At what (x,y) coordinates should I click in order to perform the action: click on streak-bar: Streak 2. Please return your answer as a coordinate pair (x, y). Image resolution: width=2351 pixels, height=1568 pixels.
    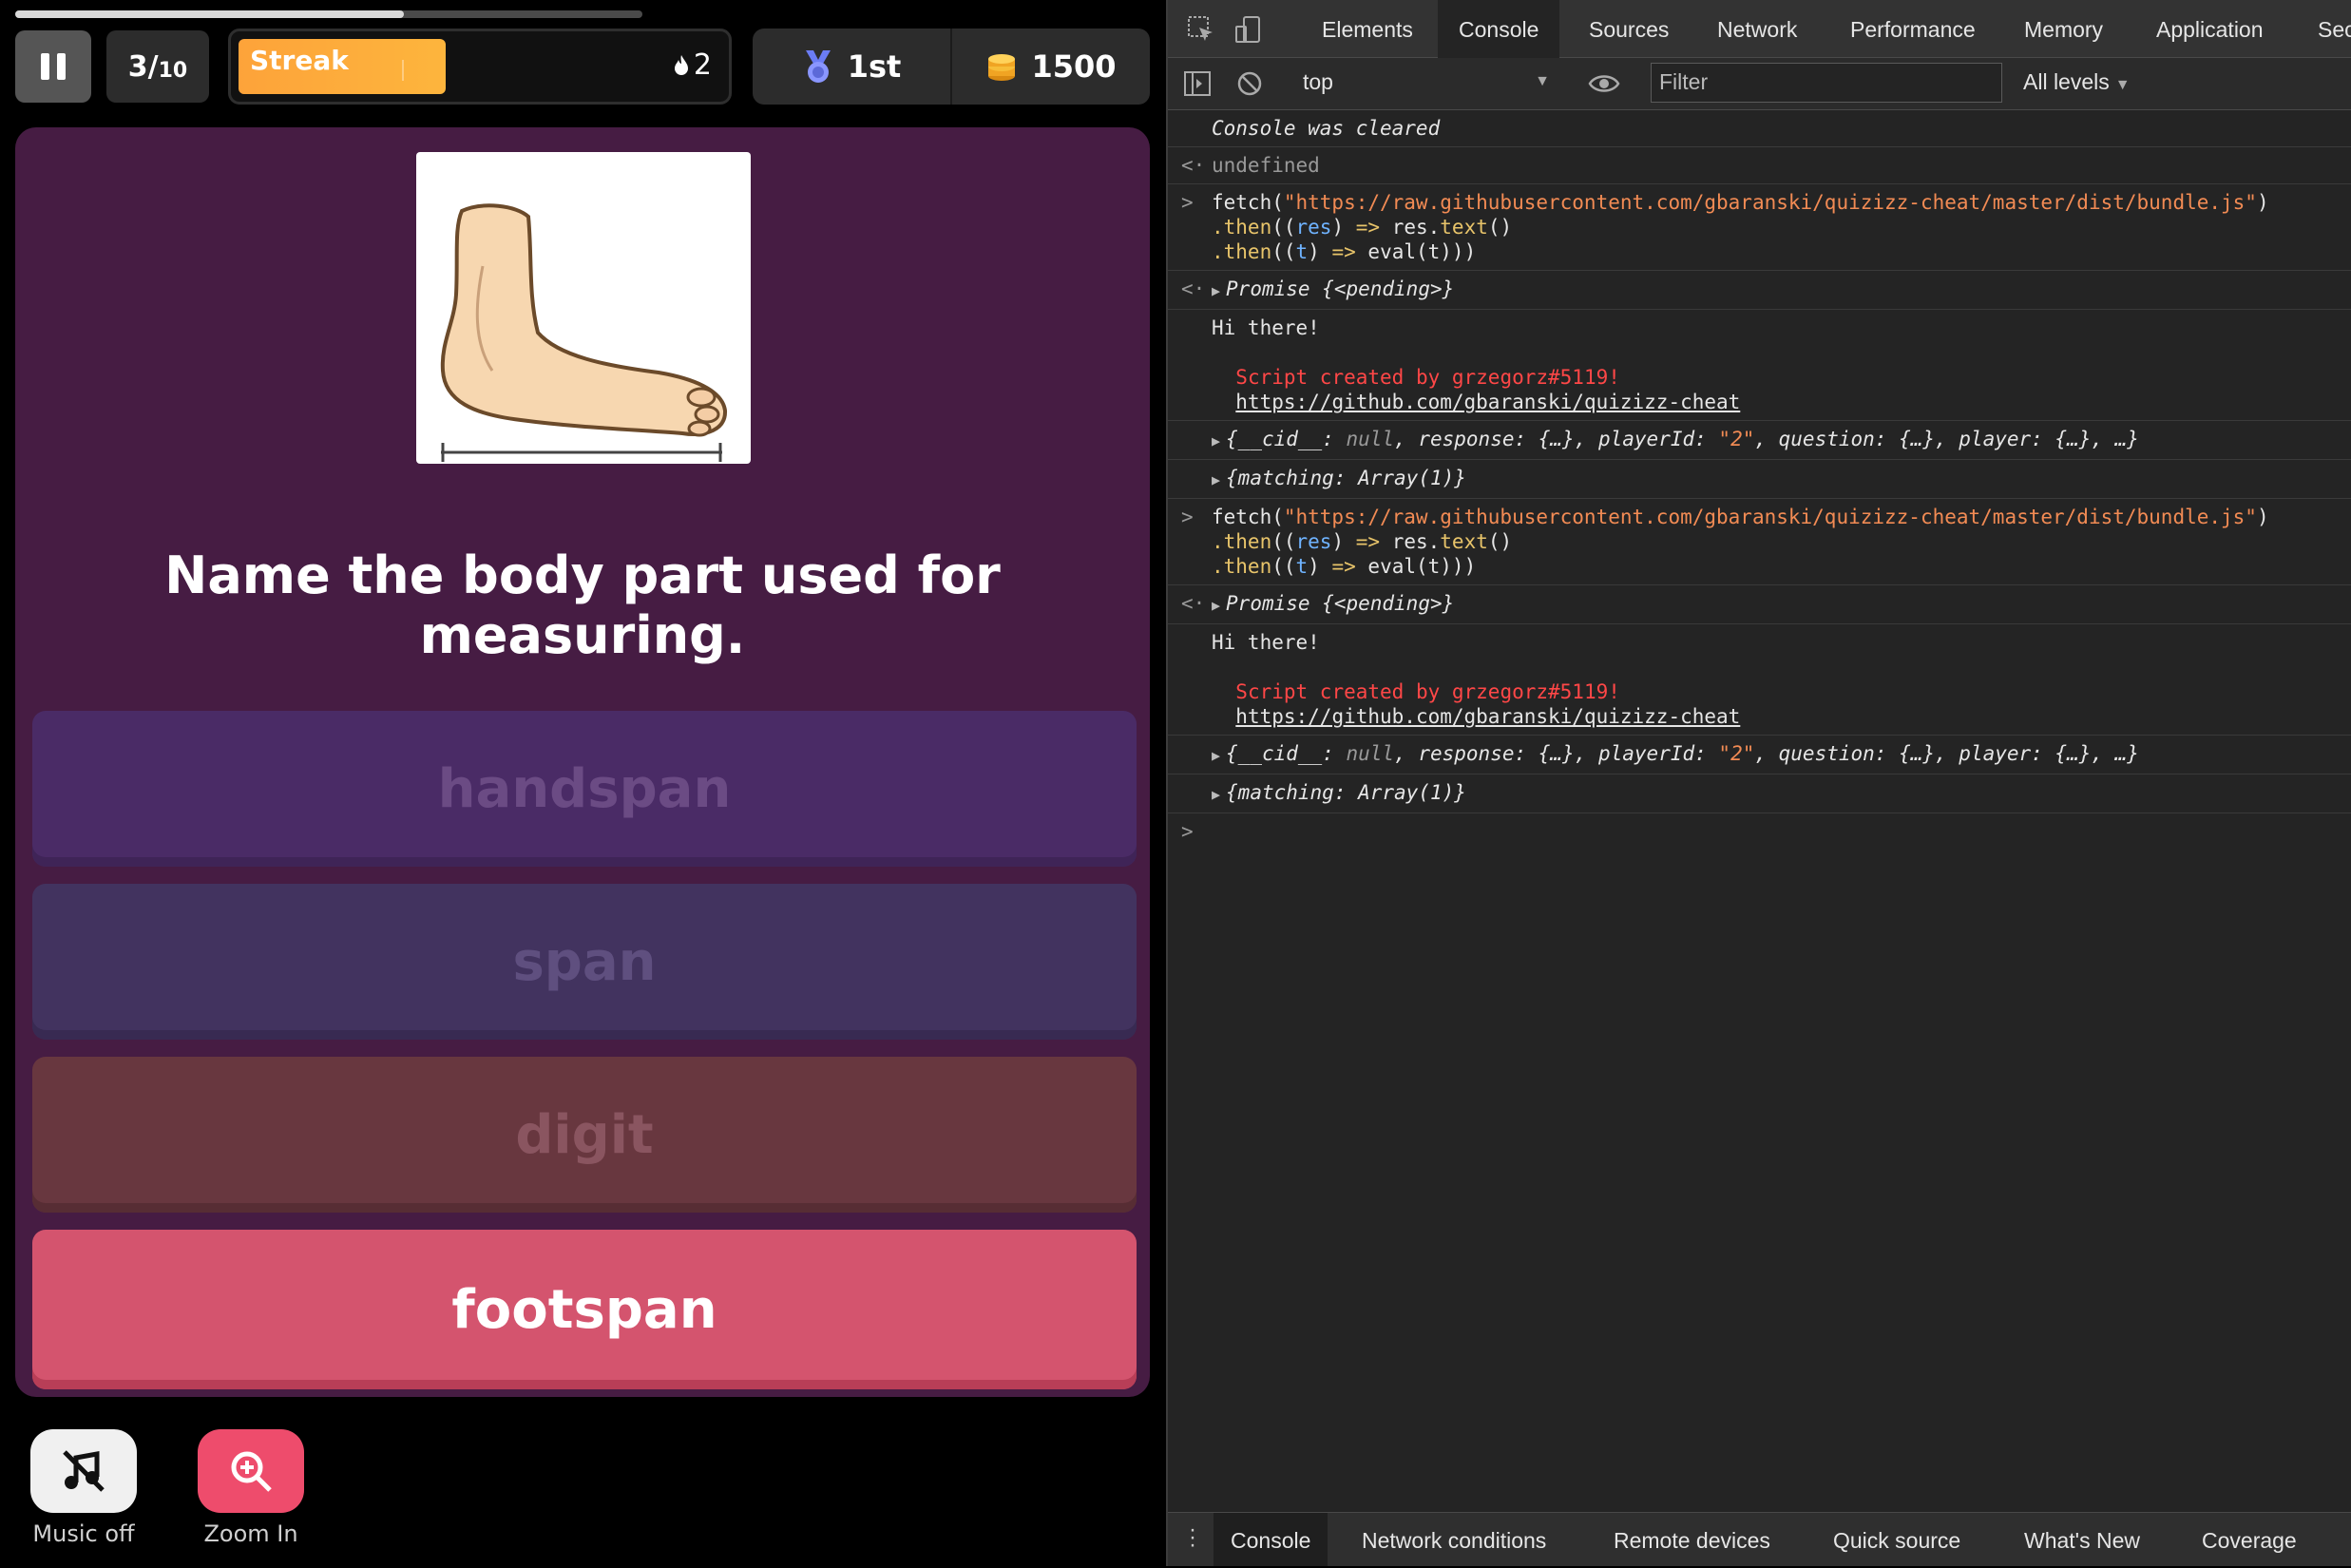
    Looking at the image, I should click on (480, 67).